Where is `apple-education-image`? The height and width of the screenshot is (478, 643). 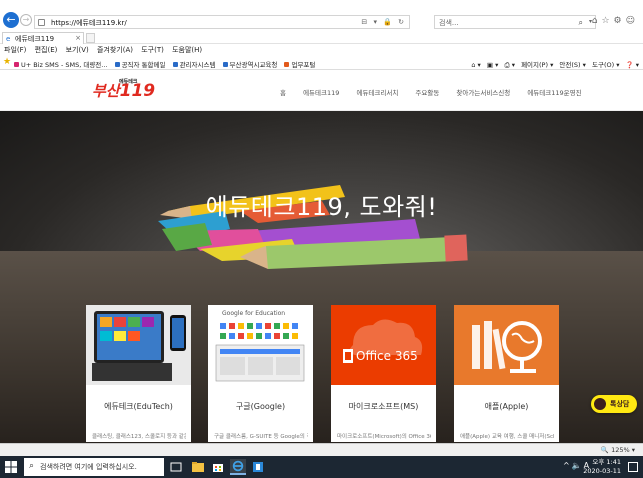
apple-education-image is located at coordinates (506, 345).